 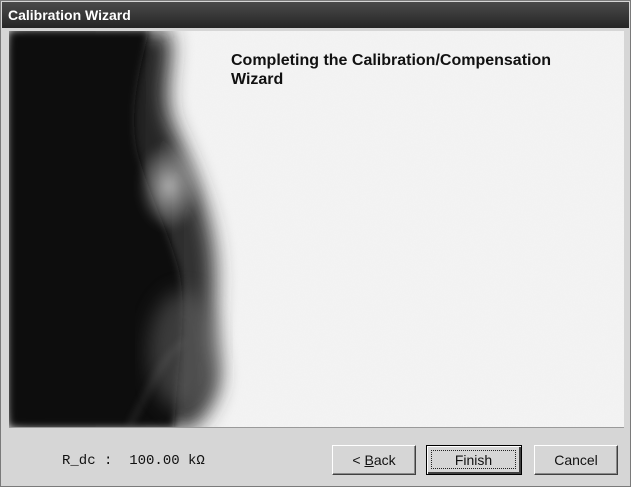 I want to click on wizard-footer: R_dc : 100.00 kΩ < Back Finish Cancel, so click(x=315, y=457).